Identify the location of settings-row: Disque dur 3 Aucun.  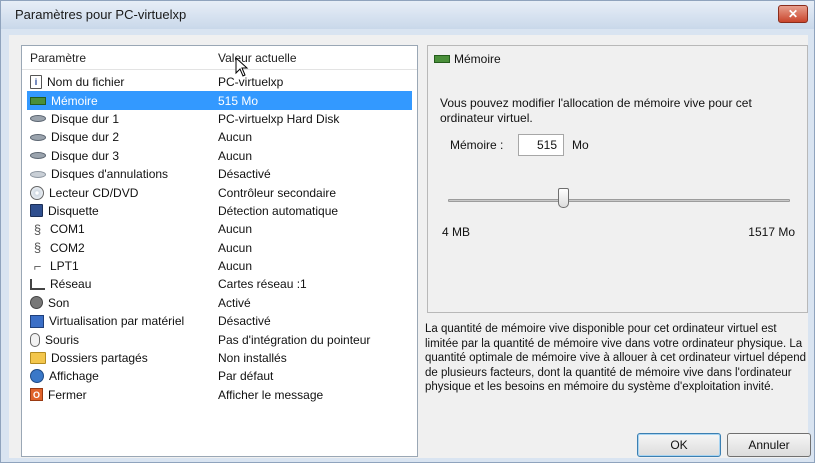
(219, 156).